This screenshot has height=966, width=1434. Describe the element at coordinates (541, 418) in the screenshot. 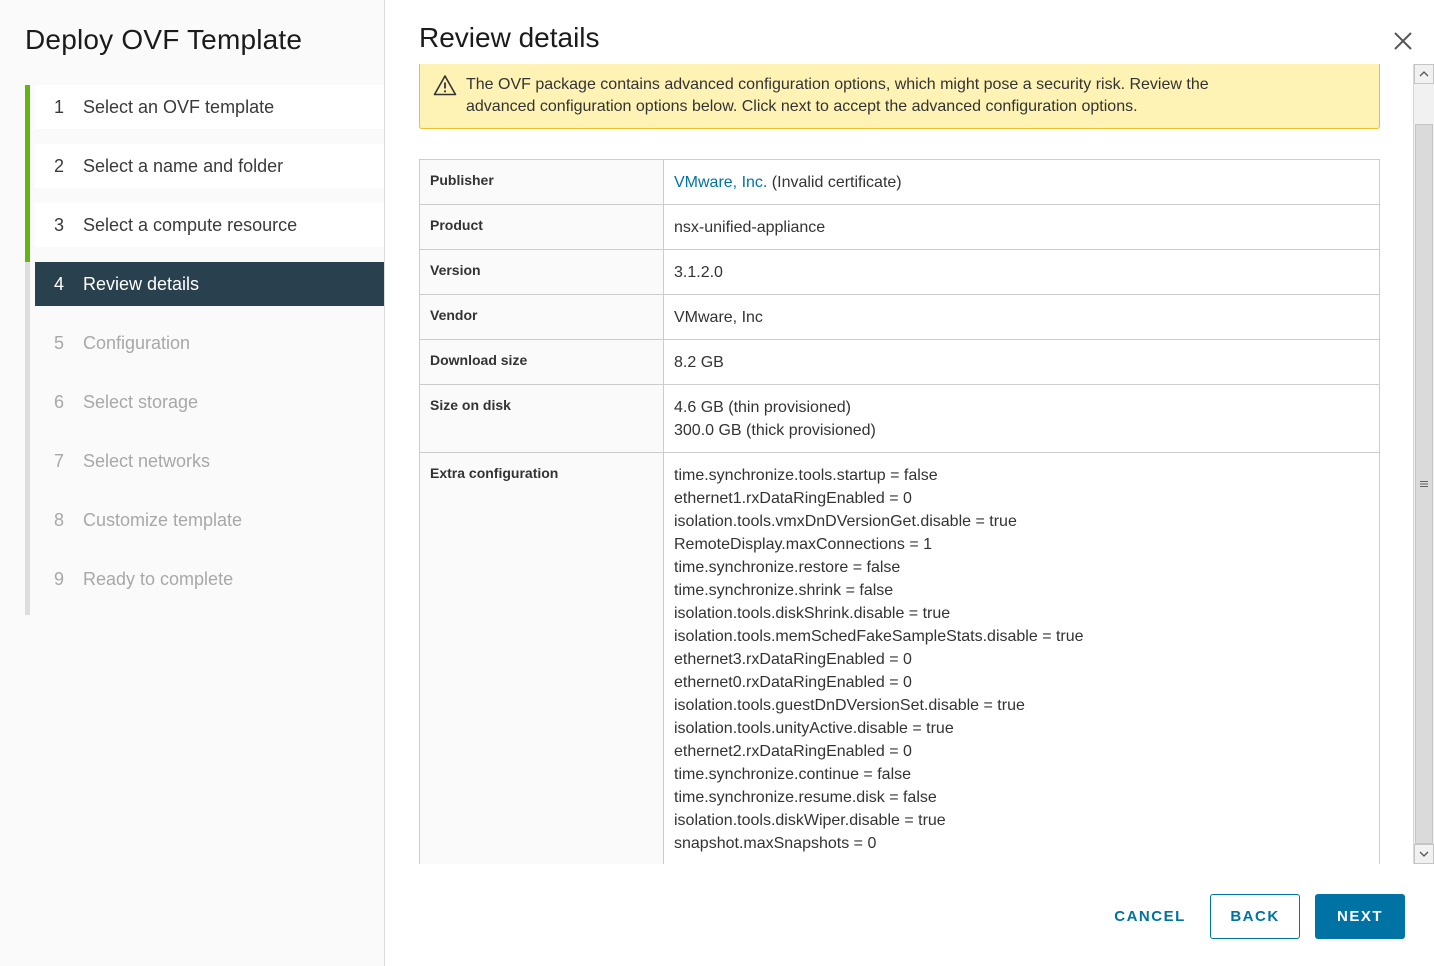

I see `row-key: Size on disk` at that location.